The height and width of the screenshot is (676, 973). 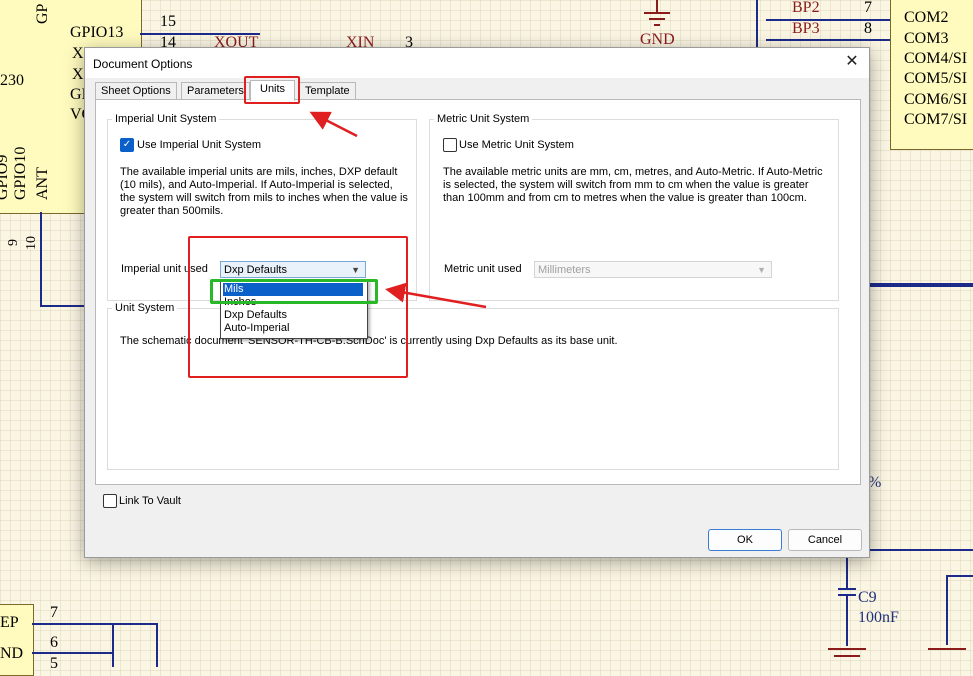 I want to click on link-to-vault-checkbox, so click(x=110, y=501).